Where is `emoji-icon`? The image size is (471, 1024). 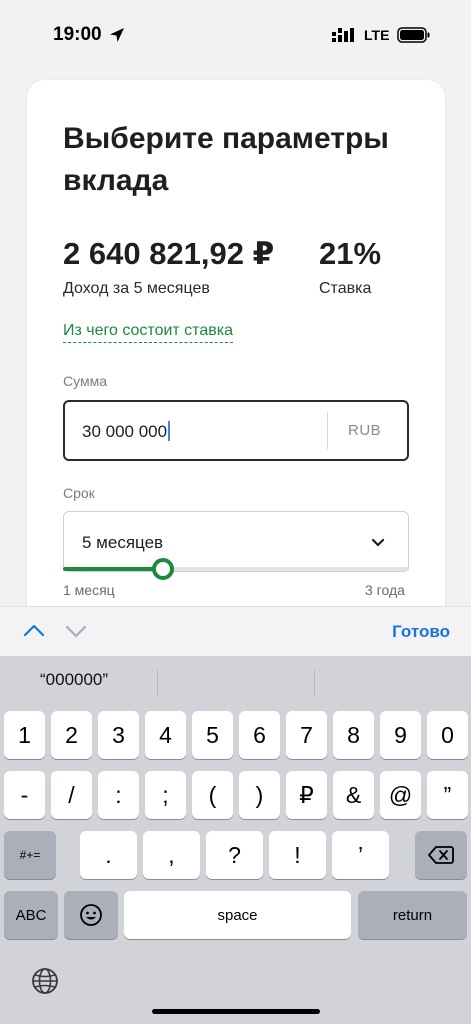 emoji-icon is located at coordinates (91, 915).